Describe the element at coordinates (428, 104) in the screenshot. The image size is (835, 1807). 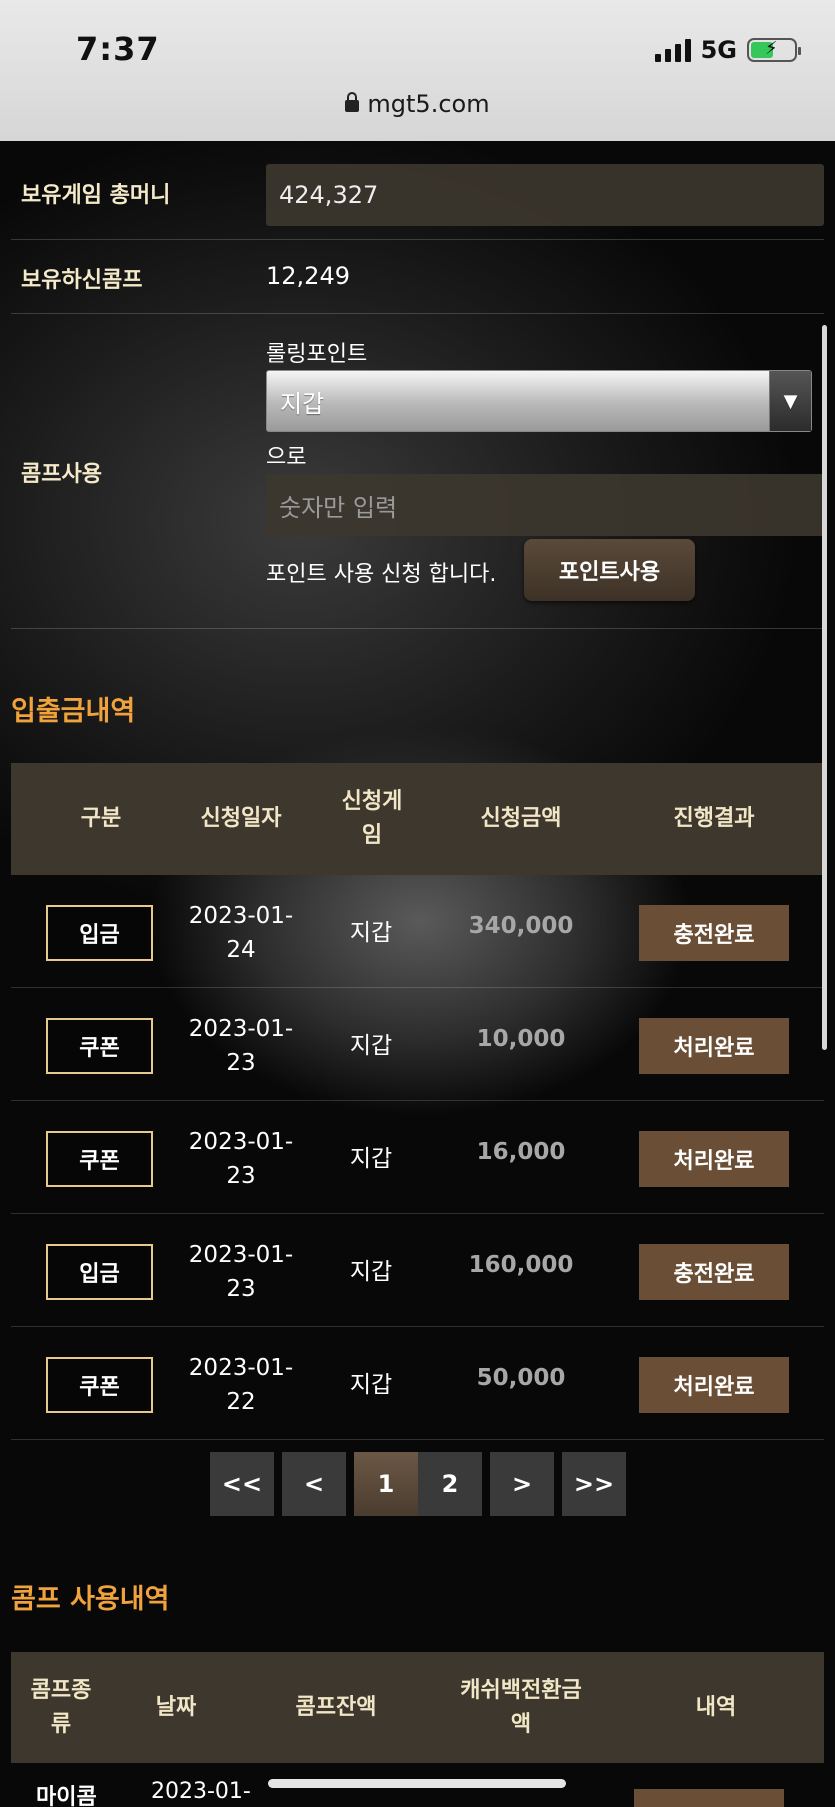
I see `url-text: mgt5.com` at that location.